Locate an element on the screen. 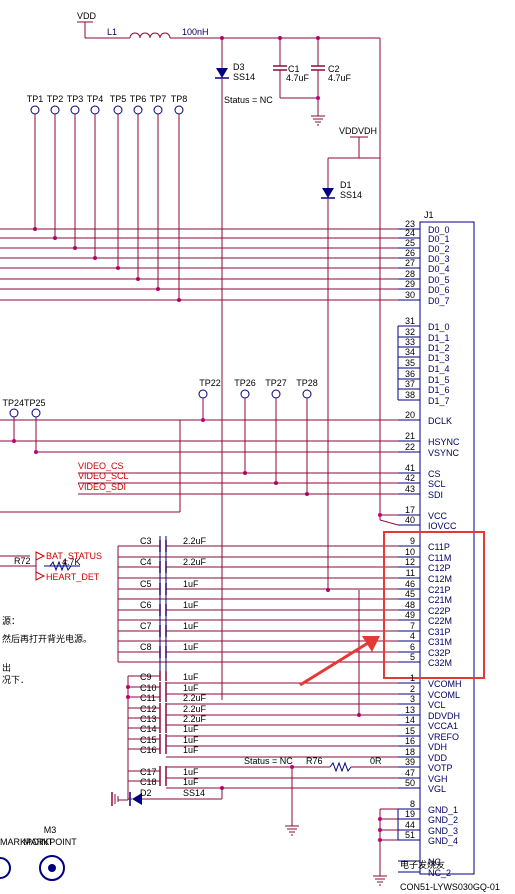 This screenshot has height=894, width=515. d3-ref: D3 is located at coordinates (239, 67).